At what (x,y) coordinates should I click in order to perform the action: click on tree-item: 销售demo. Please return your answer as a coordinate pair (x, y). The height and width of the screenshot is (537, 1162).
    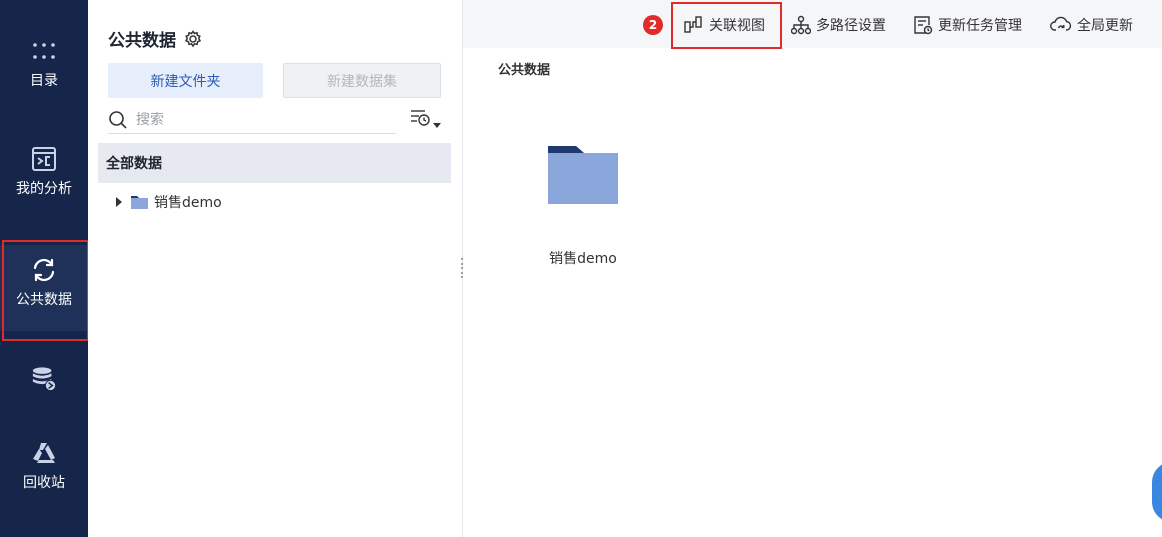
    Looking at the image, I should click on (169, 202).